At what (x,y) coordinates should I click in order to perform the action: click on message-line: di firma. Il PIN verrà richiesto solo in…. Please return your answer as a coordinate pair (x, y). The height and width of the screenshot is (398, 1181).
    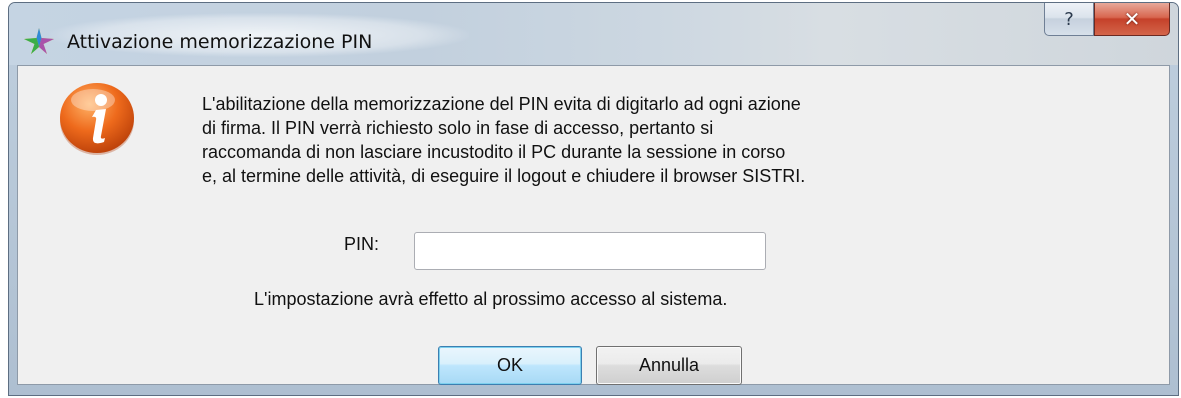
    Looking at the image, I should click on (458, 128).